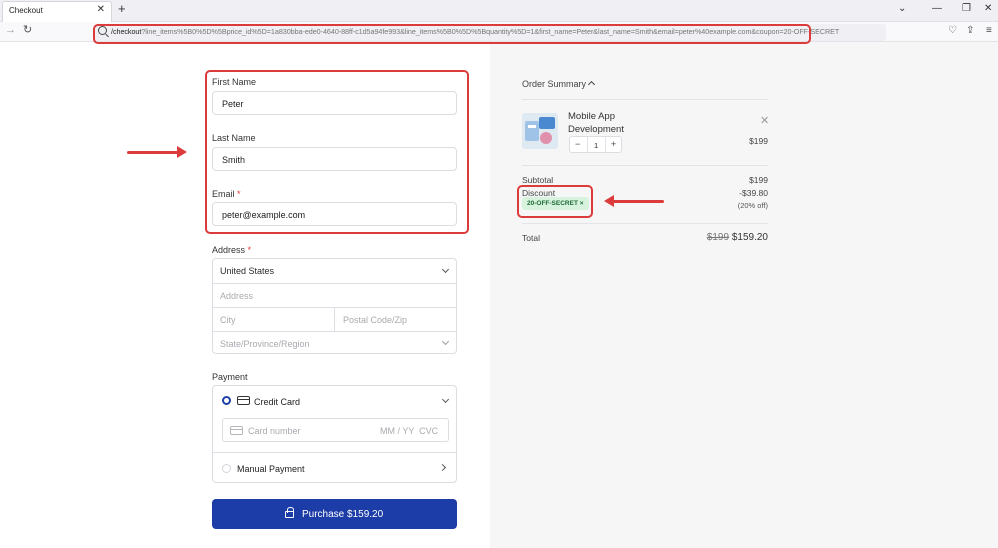  Describe the element at coordinates (232, 250) in the screenshot. I see `address-label: Address *` at that location.